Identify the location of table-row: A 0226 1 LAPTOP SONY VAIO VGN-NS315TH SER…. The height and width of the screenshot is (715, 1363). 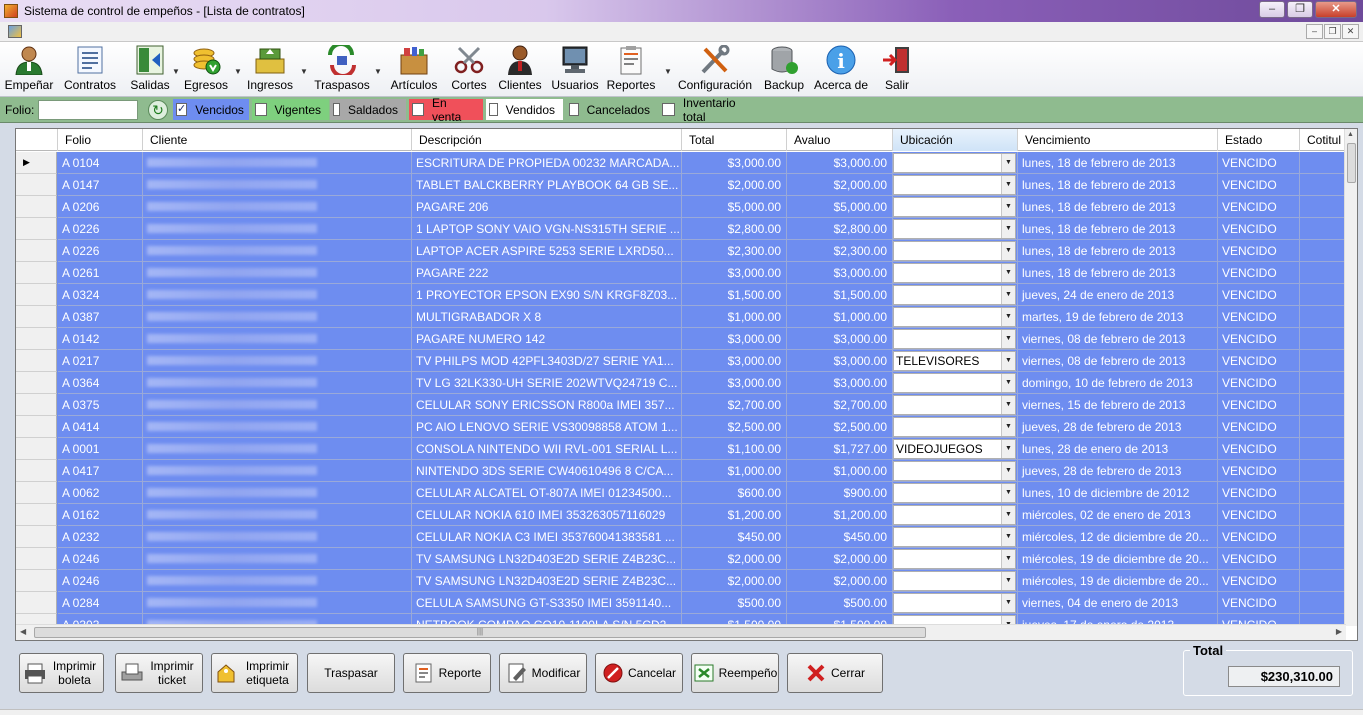
(681, 229).